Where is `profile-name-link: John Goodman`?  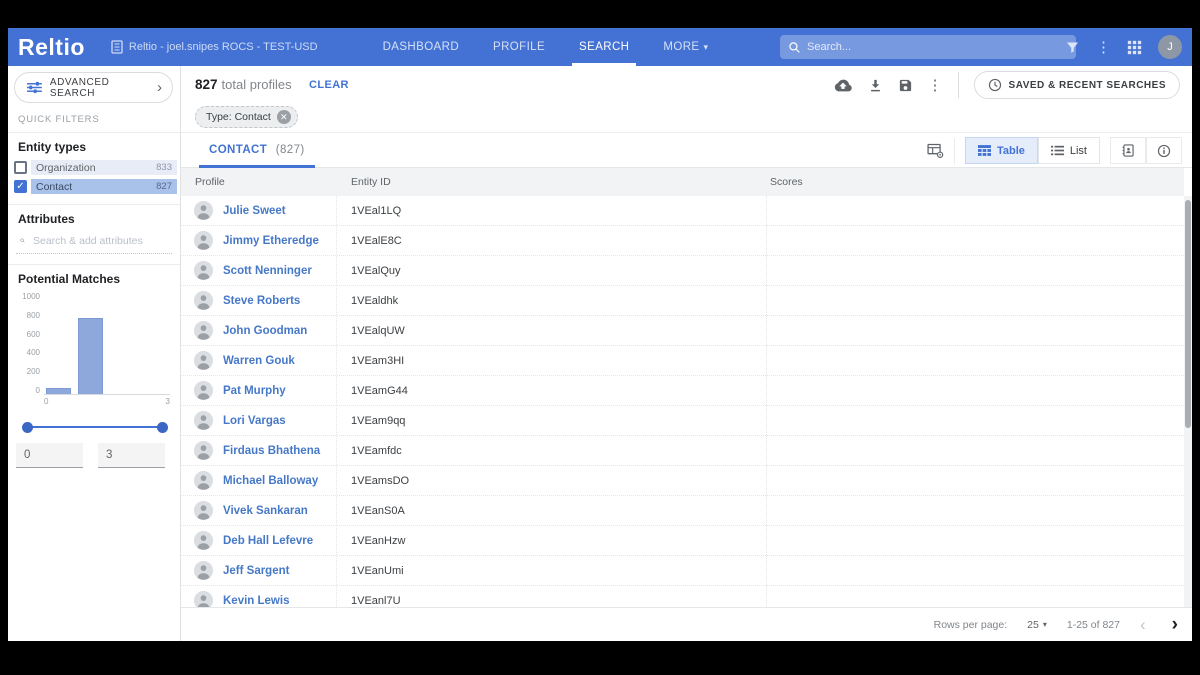
profile-name-link: John Goodman is located at coordinates (265, 331).